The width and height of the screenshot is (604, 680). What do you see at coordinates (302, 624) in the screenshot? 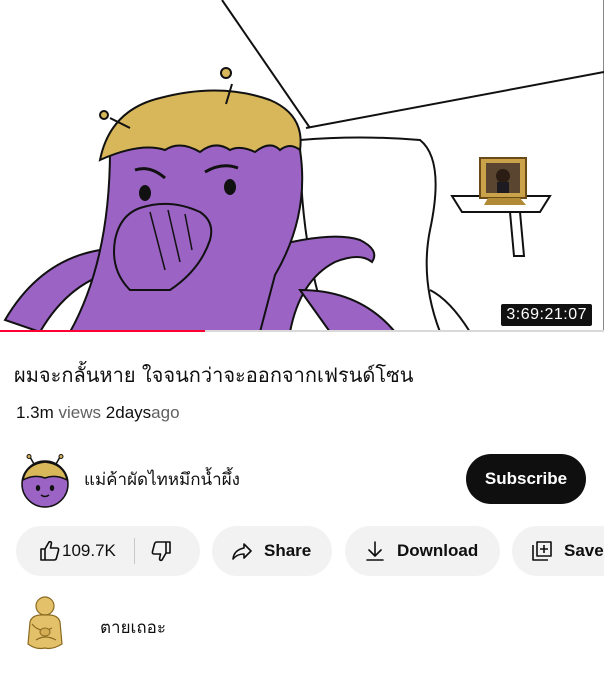
I see `comment-item: ตายเถอะ` at bounding box center [302, 624].